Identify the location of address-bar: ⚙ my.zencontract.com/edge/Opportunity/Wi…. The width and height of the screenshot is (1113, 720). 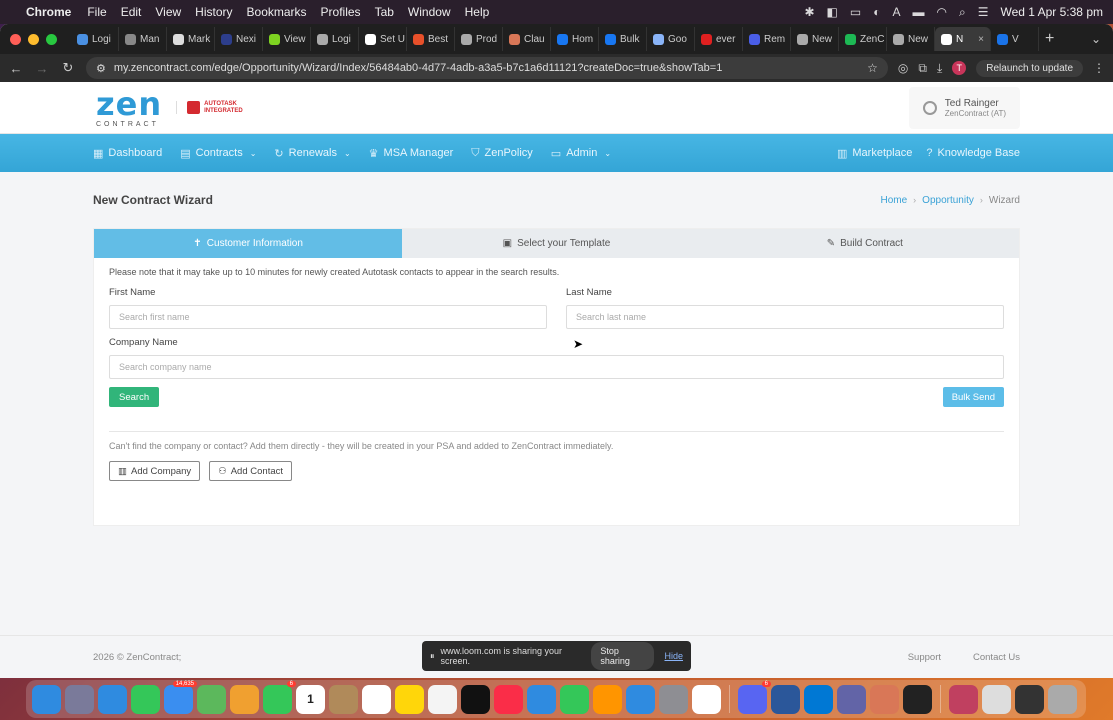
(487, 68).